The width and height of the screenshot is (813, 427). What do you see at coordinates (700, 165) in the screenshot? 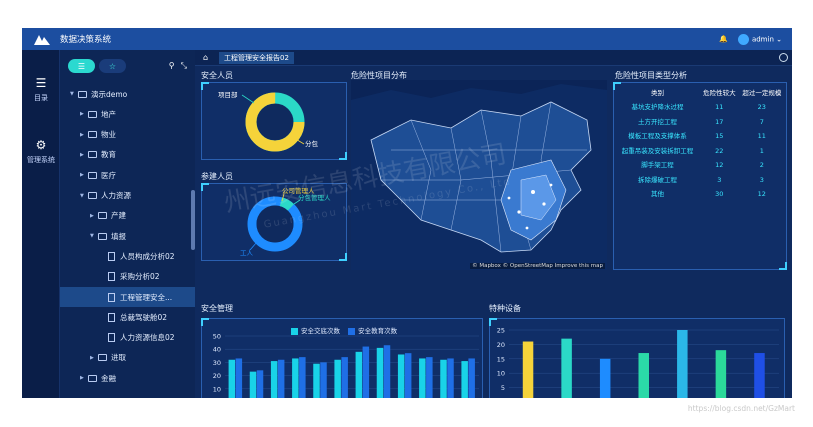
I see `table-row: 脚手架工程 12 2` at bounding box center [700, 165].